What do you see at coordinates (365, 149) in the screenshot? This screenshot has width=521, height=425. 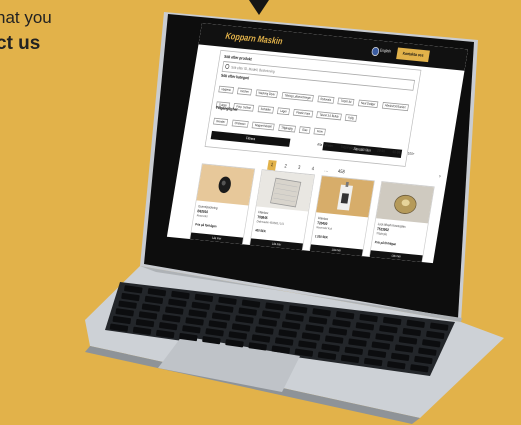 I see `tab-item: Spare` at bounding box center [365, 149].